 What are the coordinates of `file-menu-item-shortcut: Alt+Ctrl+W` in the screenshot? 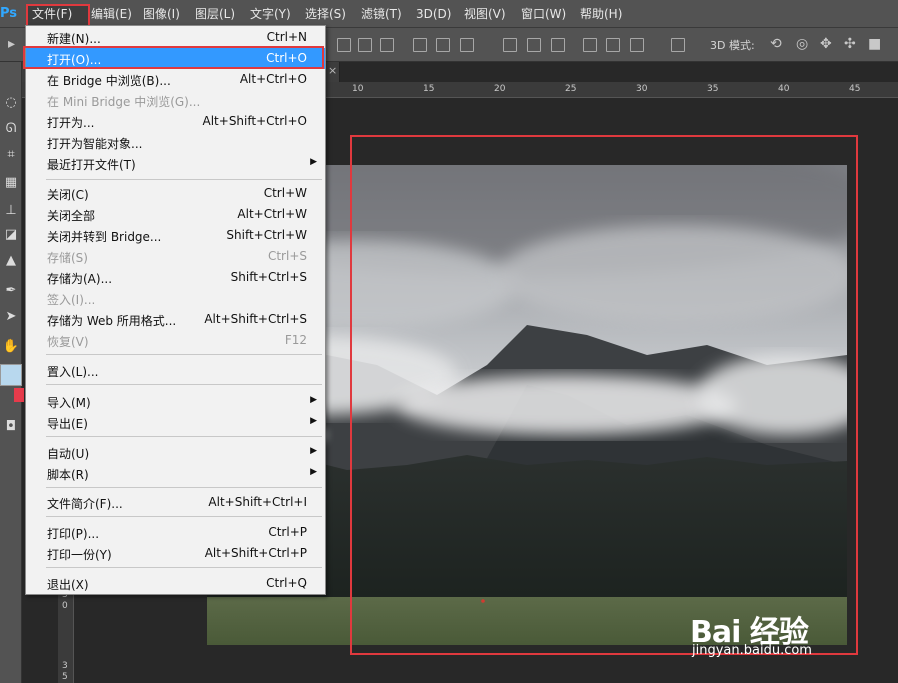 It's located at (272, 214).